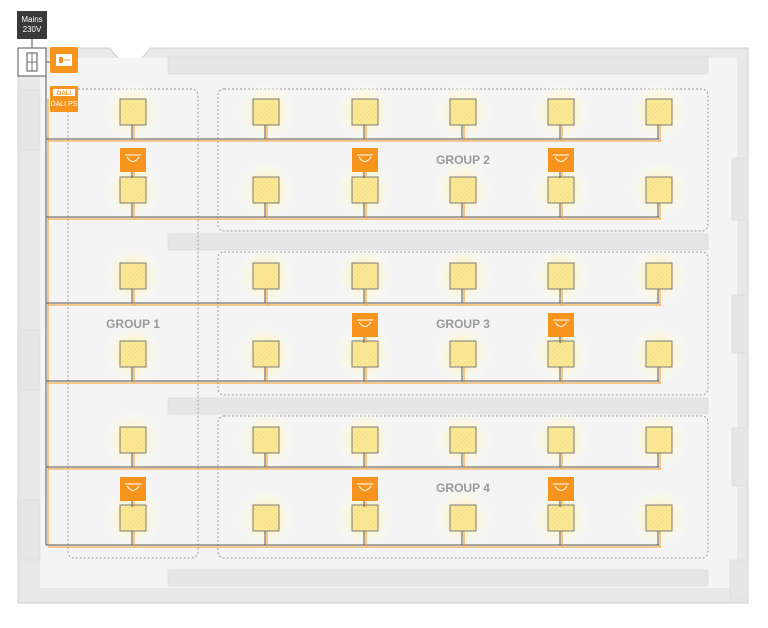 This screenshot has width=768, height=628. What do you see at coordinates (64, 104) in the screenshot?
I see `dali-ps-label: DALI PS` at bounding box center [64, 104].